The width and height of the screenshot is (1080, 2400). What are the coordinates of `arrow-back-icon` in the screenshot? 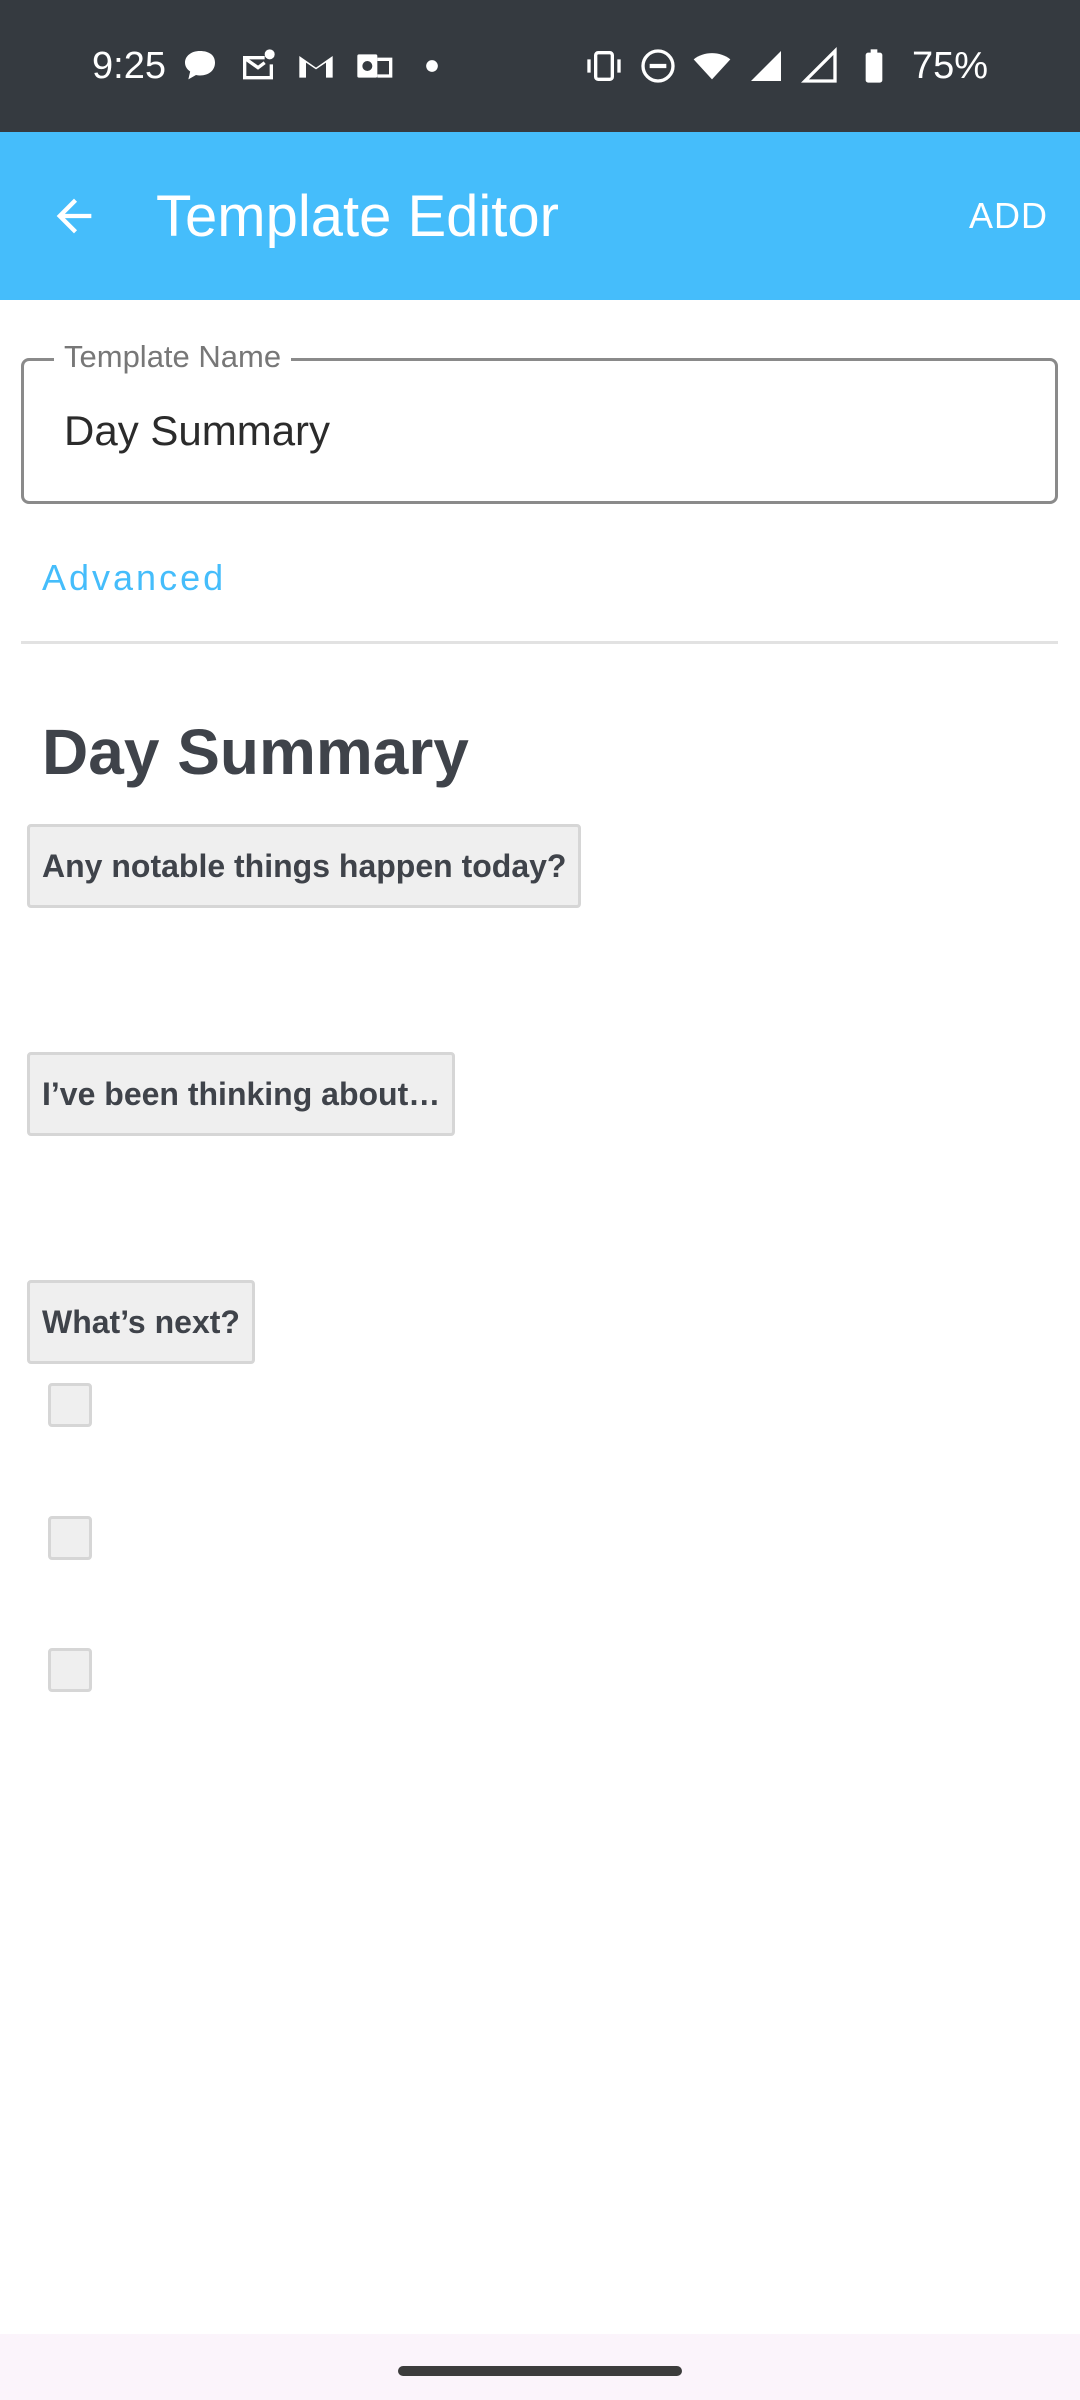 It's located at (74, 216).